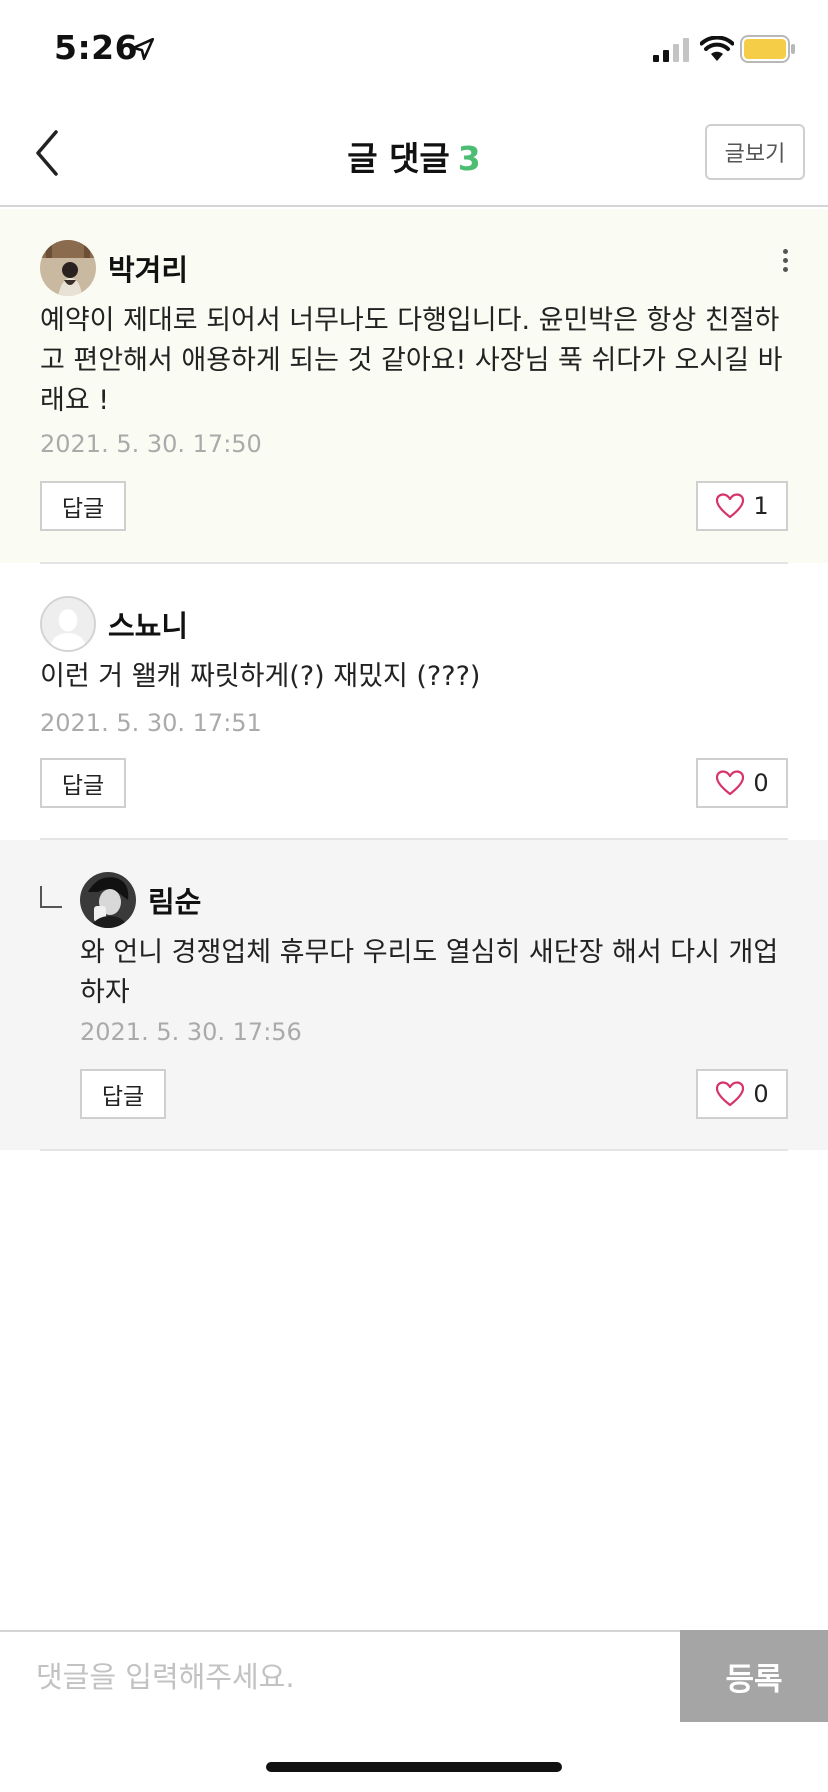 The image size is (828, 1792). I want to click on submit-button: 등록, so click(754, 1676).